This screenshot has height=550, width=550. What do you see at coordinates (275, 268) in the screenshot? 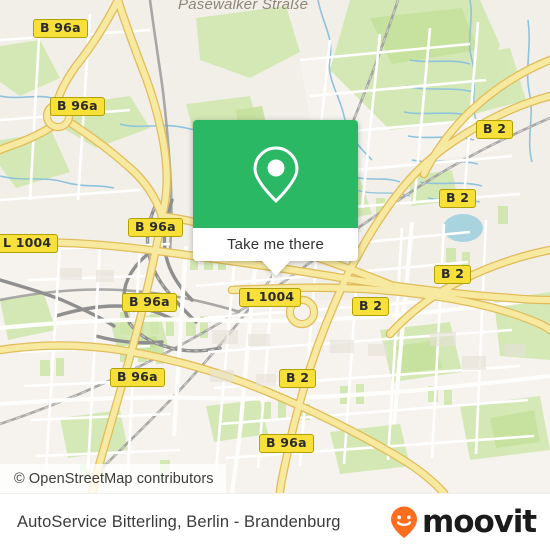
I see `popup-pointer-tail` at bounding box center [275, 268].